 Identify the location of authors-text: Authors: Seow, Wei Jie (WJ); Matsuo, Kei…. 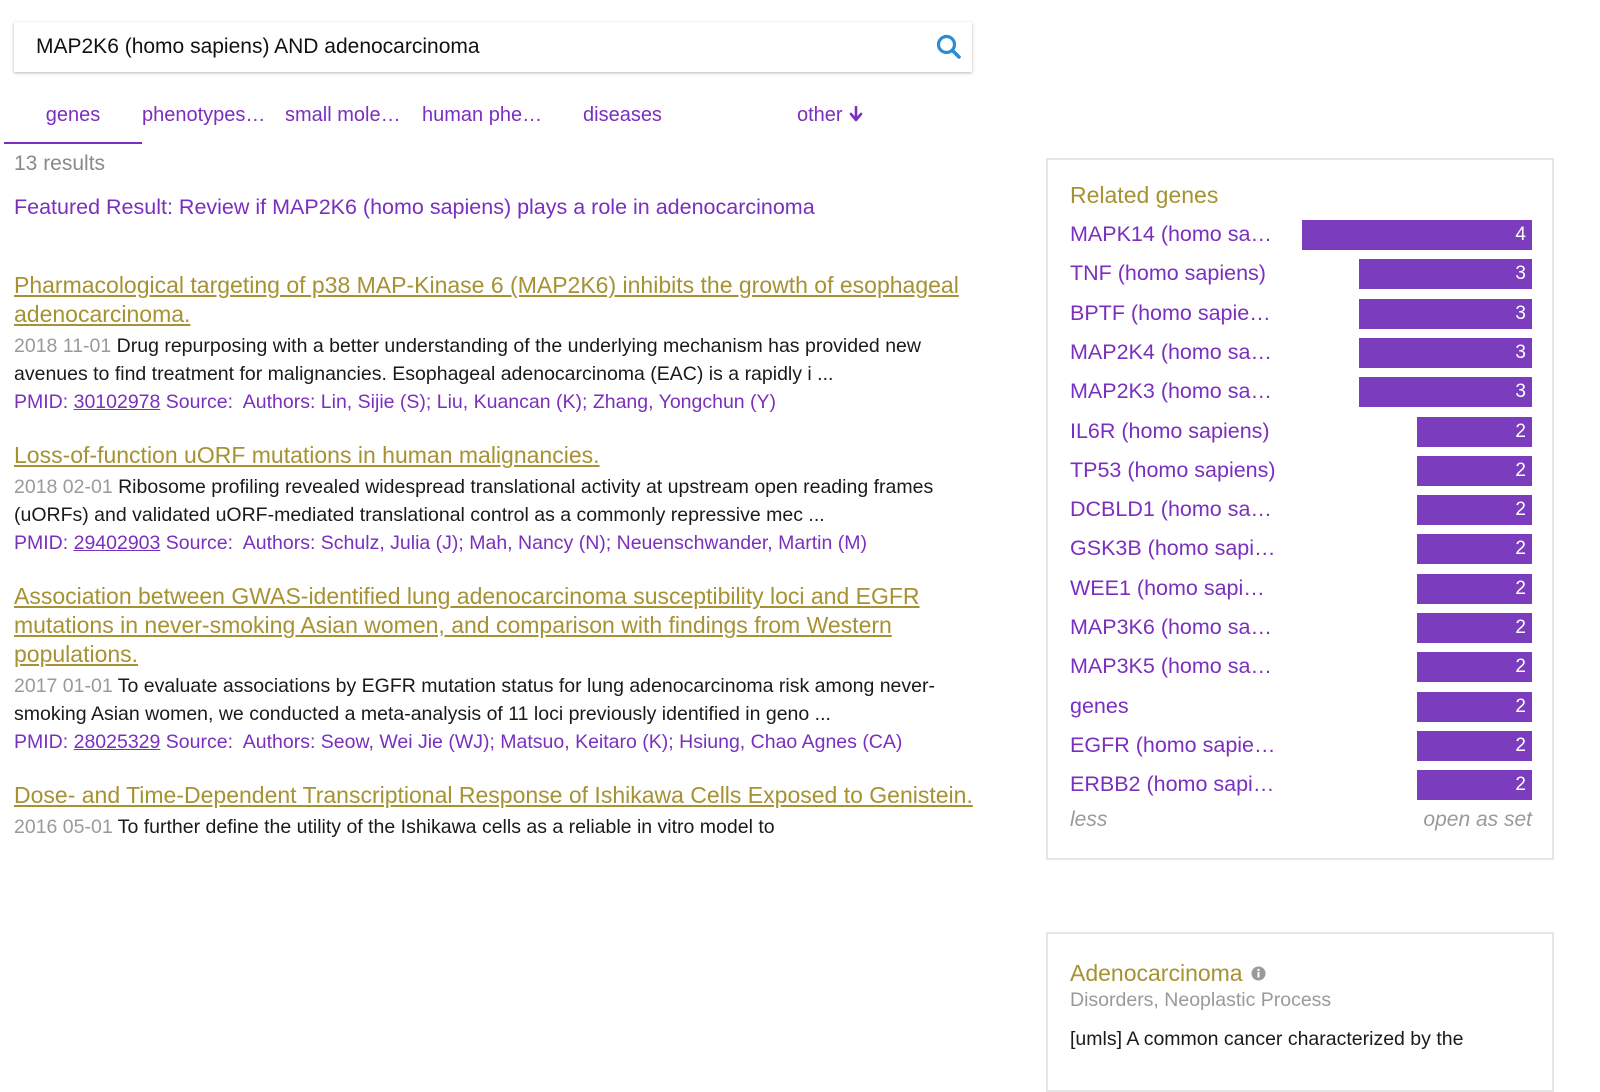
(572, 742).